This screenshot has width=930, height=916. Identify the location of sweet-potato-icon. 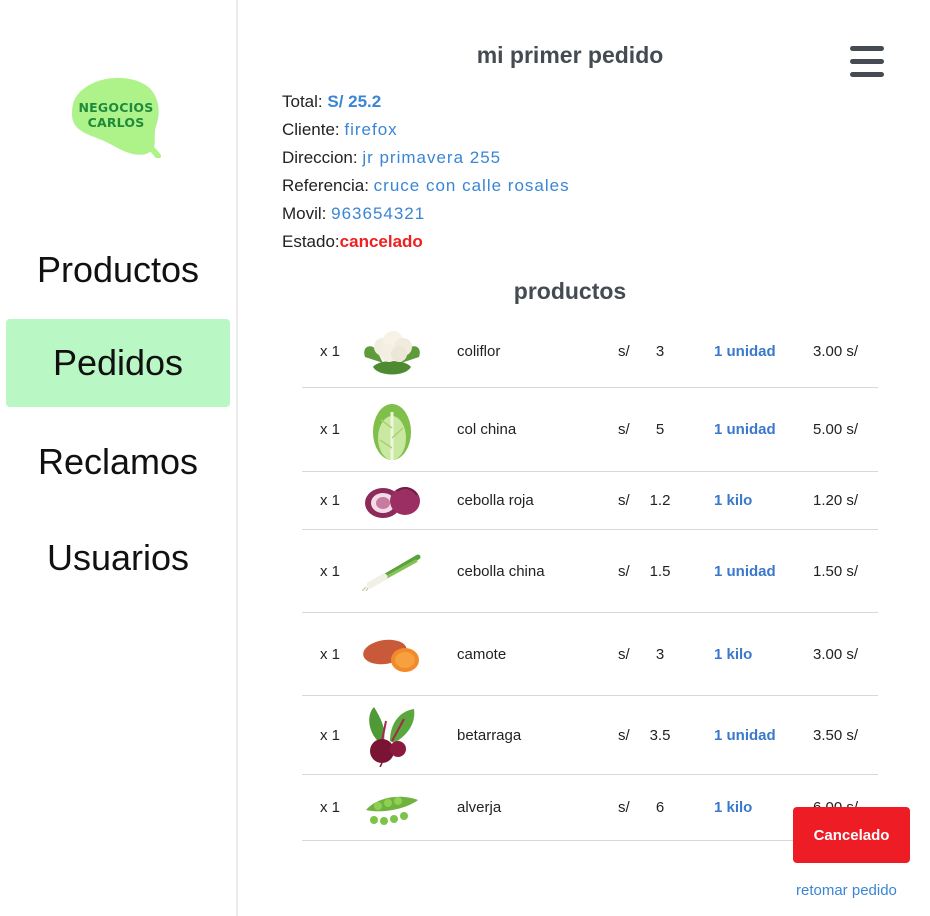
(392, 654).